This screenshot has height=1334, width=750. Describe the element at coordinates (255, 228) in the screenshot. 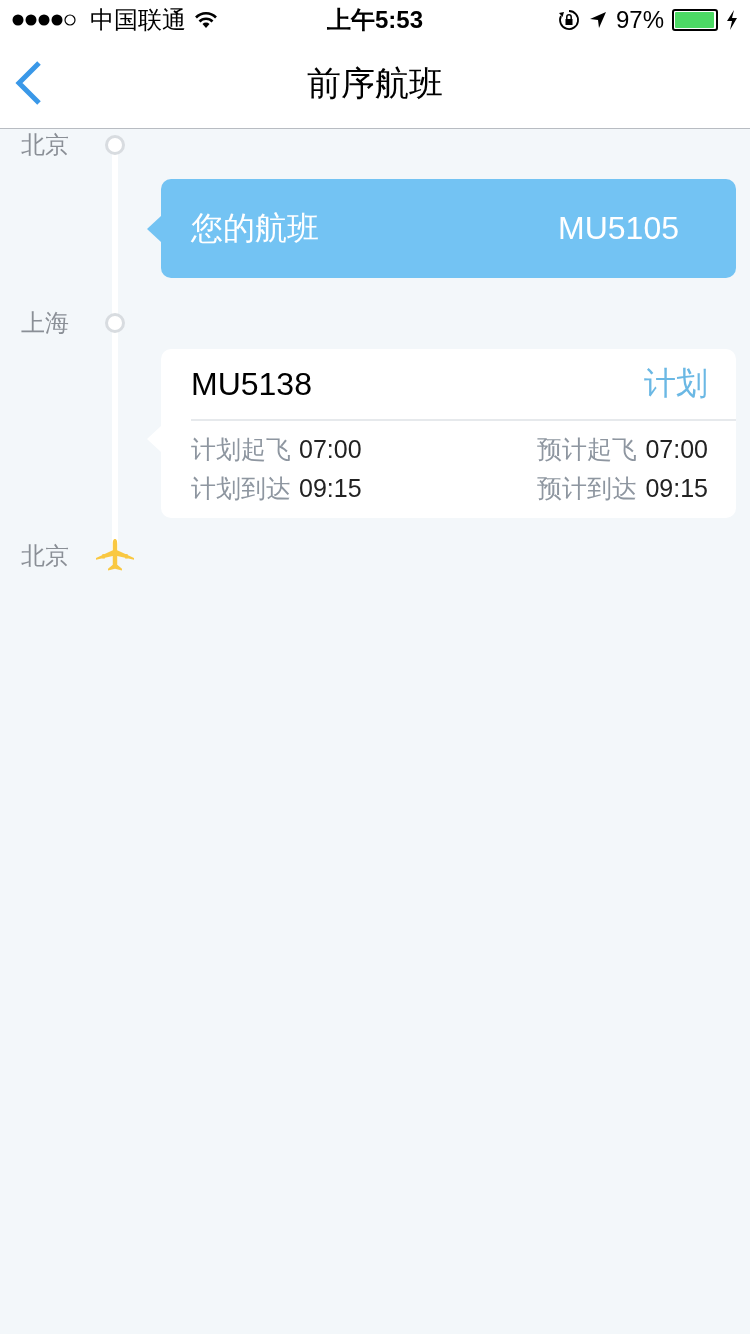

I see `bubble-label: 您的航班` at that location.